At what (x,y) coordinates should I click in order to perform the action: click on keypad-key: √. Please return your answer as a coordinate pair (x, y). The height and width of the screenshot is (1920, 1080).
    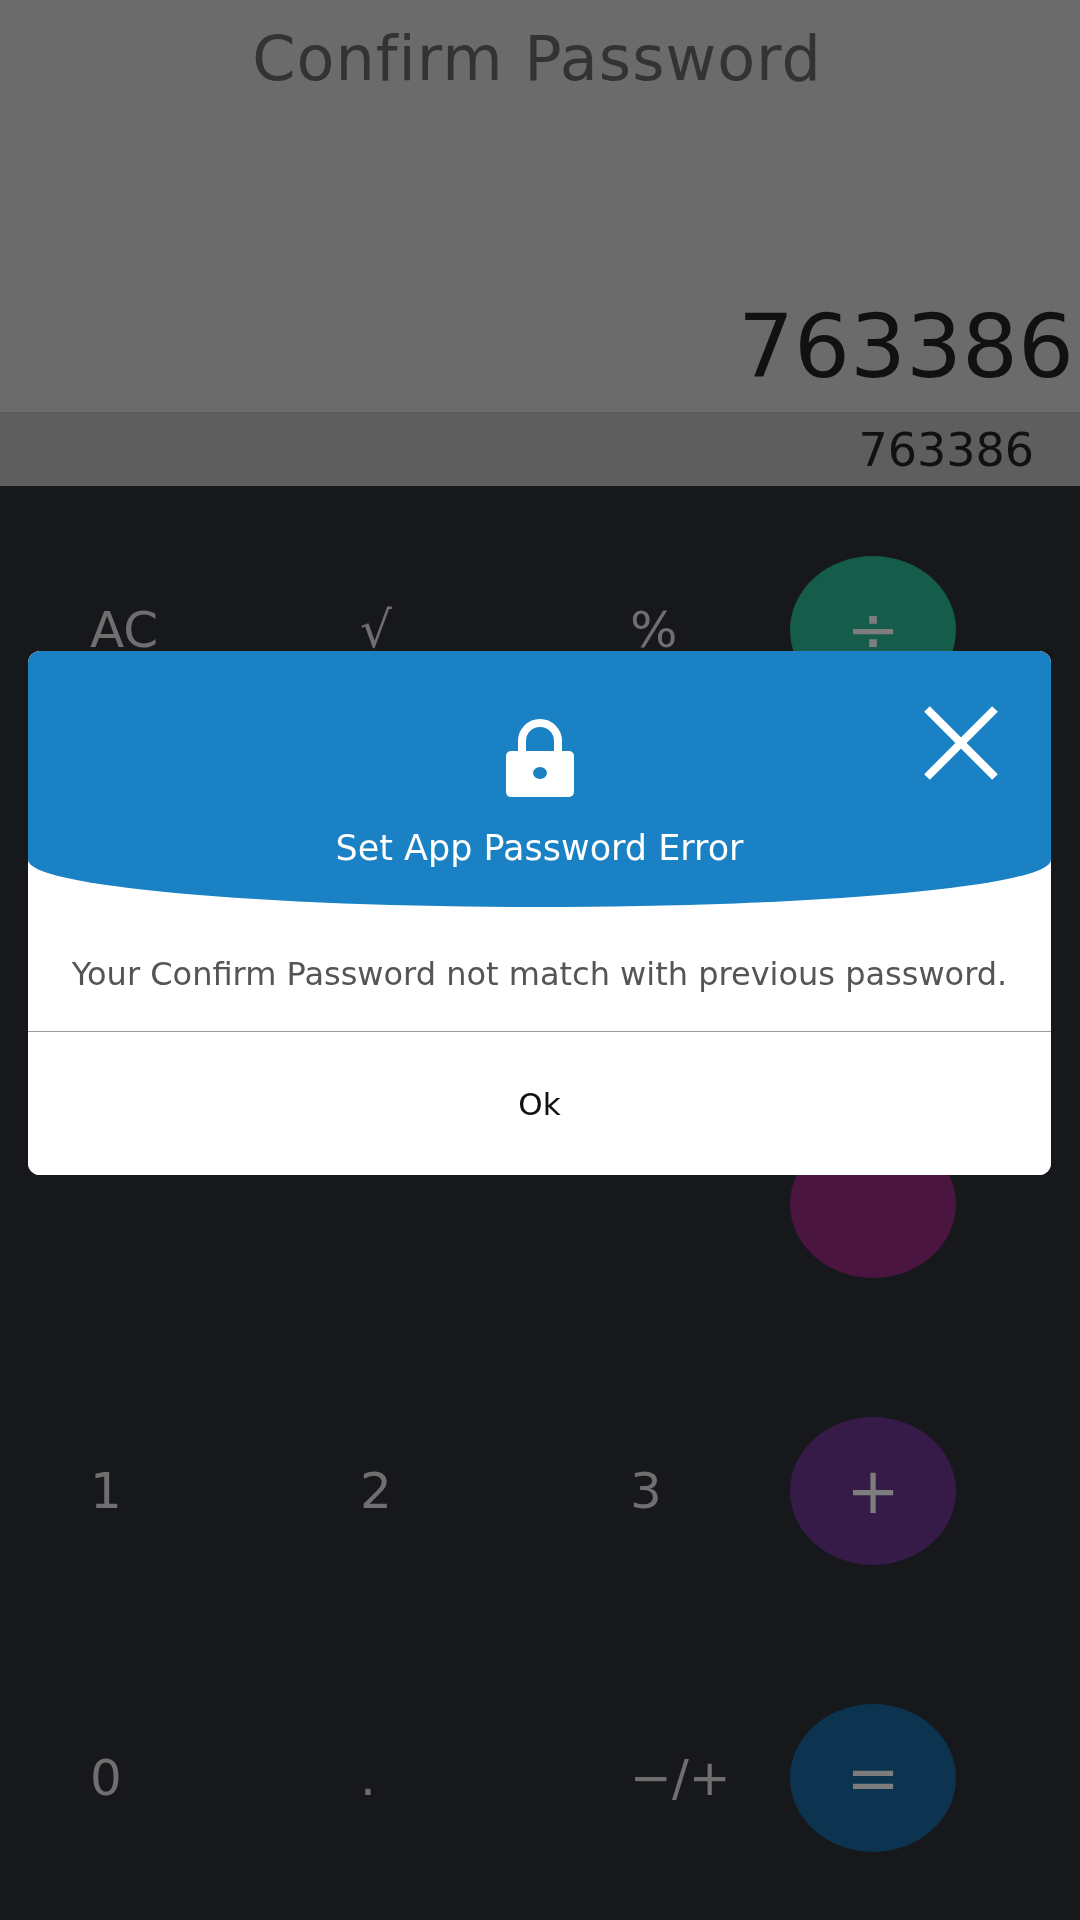
    Looking at the image, I should click on (376, 629).